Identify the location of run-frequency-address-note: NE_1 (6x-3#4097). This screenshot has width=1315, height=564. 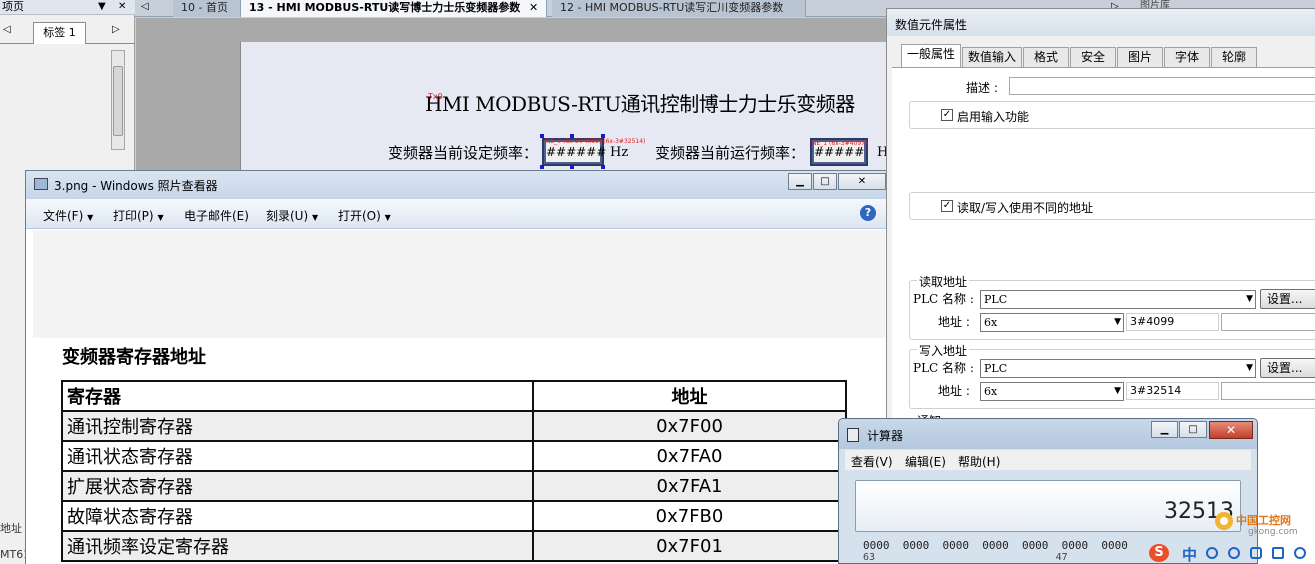
(840, 143).